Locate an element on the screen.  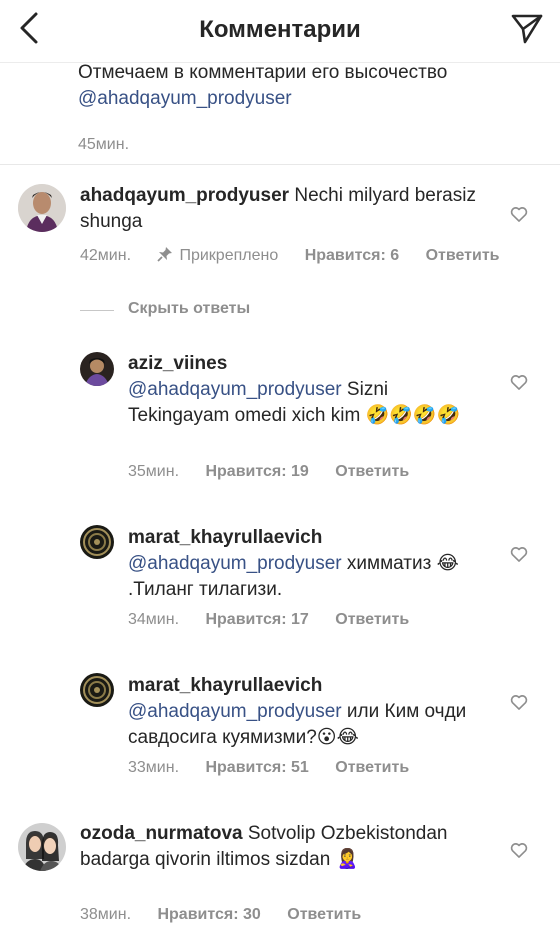
comment-username: ahadqayum_prodyuser is located at coordinates (184, 195).